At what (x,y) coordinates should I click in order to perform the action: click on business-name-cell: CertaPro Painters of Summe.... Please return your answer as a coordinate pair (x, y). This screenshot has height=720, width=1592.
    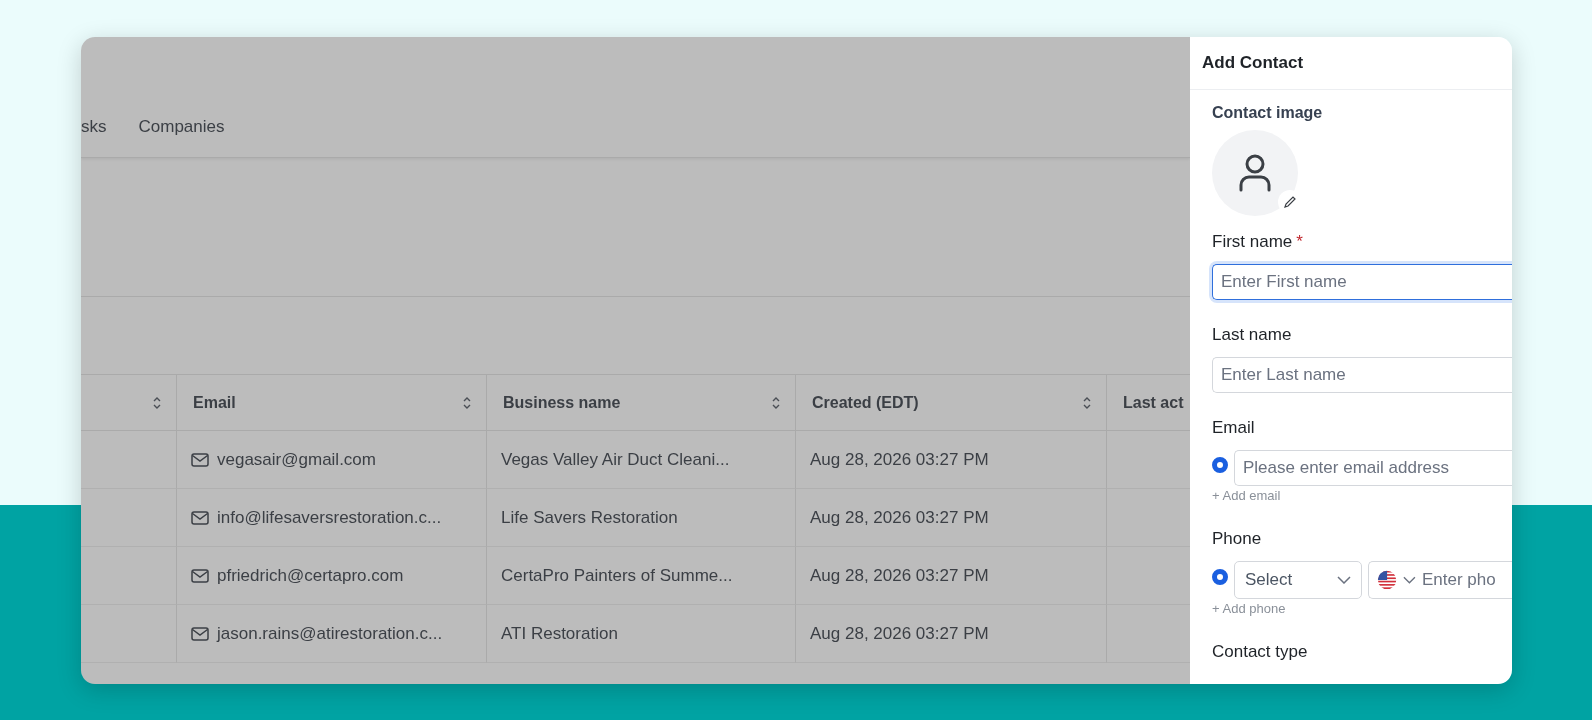
    Looking at the image, I should click on (617, 575).